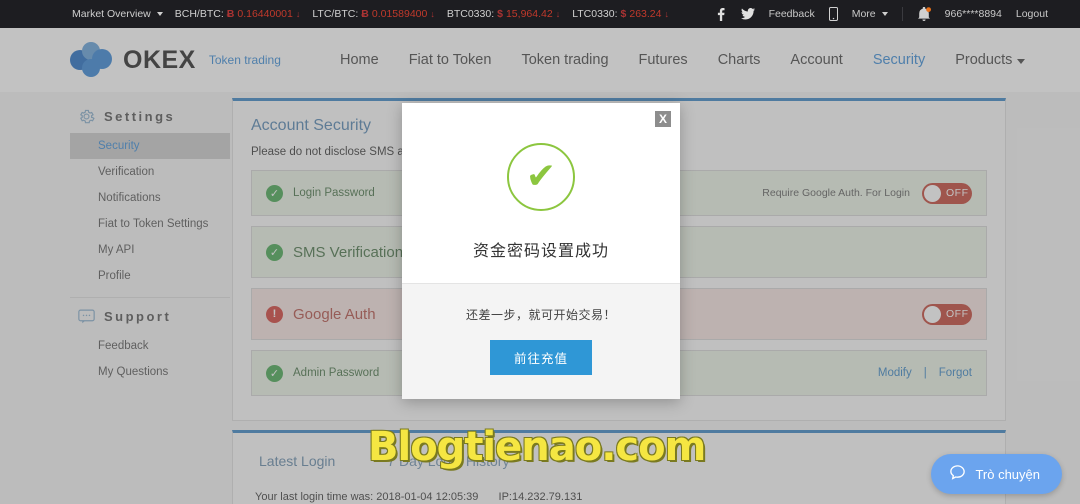 The image size is (1080, 504). I want to click on sidebar-divider, so click(150, 297).